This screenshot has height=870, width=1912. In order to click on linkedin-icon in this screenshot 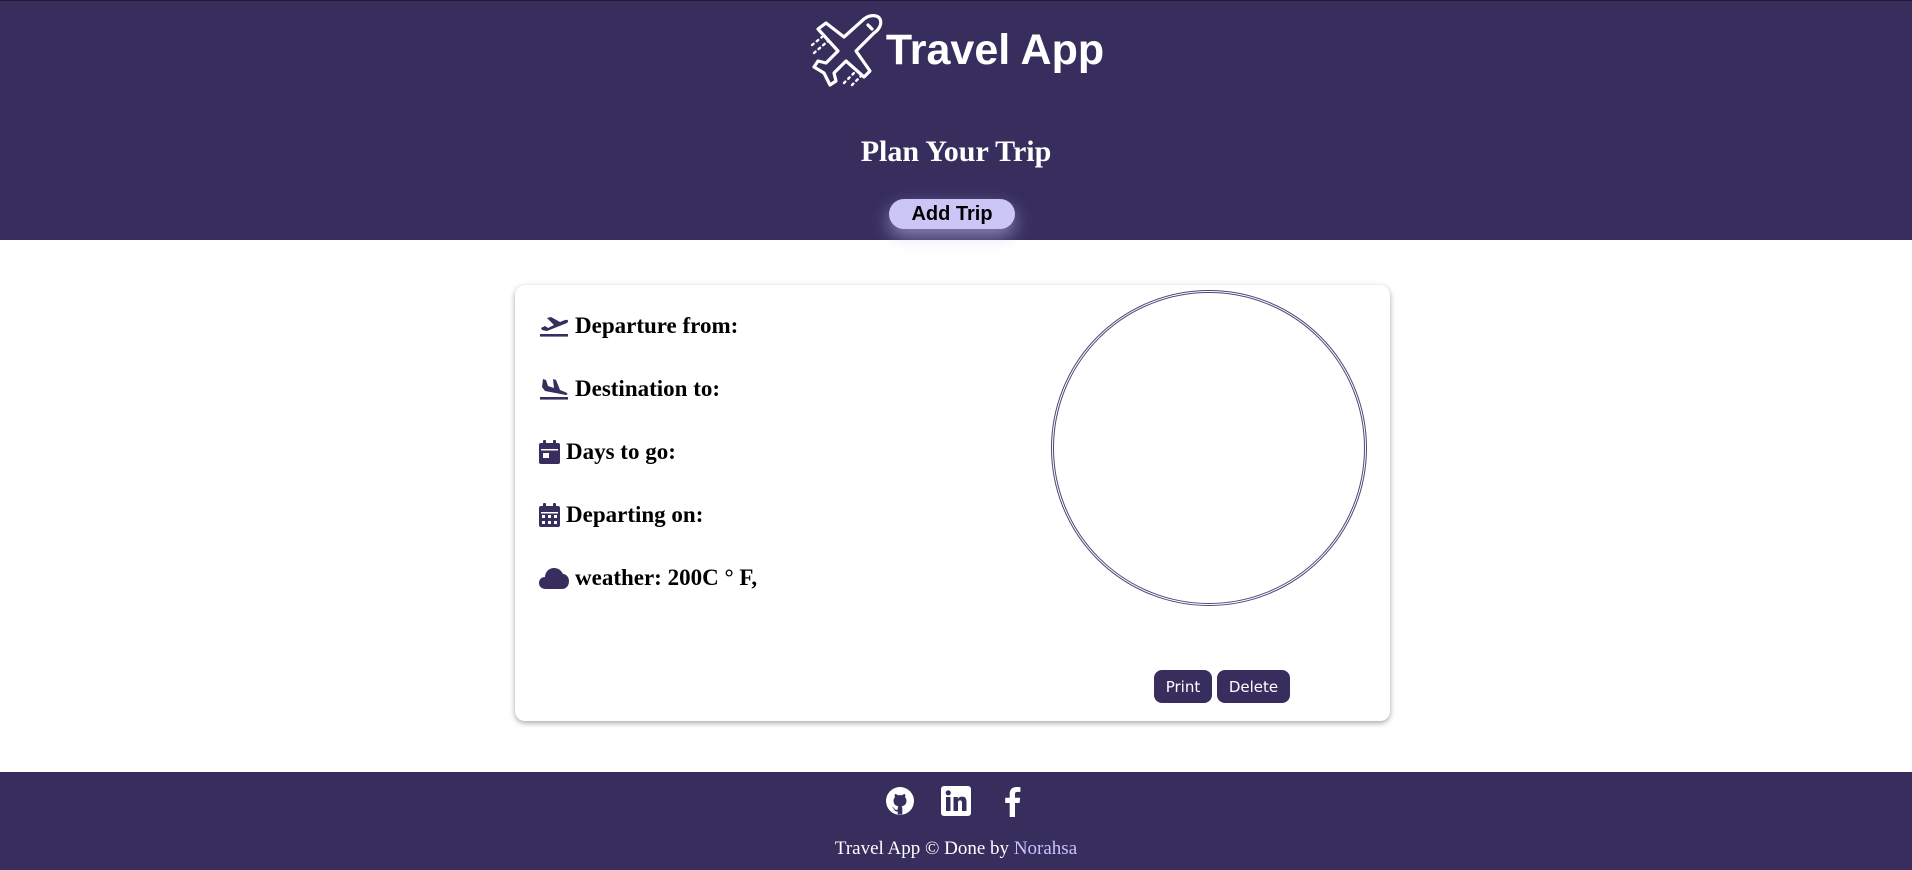, I will do `click(956, 801)`.